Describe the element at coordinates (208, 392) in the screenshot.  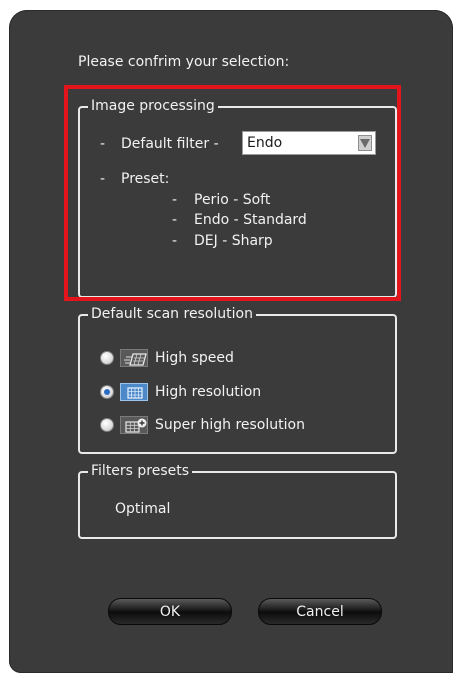
I see `high-resolution-label: High resolution` at that location.